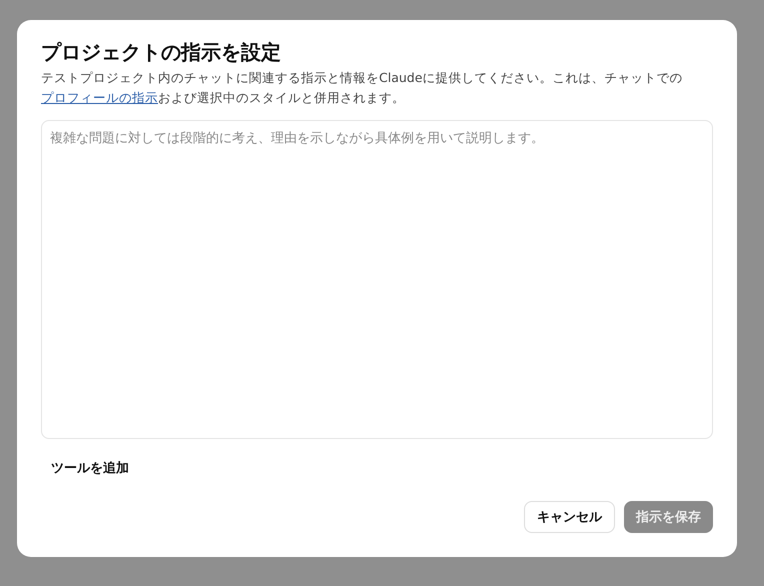 The width and height of the screenshot is (764, 586). Describe the element at coordinates (569, 517) in the screenshot. I see `cancel-button: キャンセル` at that location.